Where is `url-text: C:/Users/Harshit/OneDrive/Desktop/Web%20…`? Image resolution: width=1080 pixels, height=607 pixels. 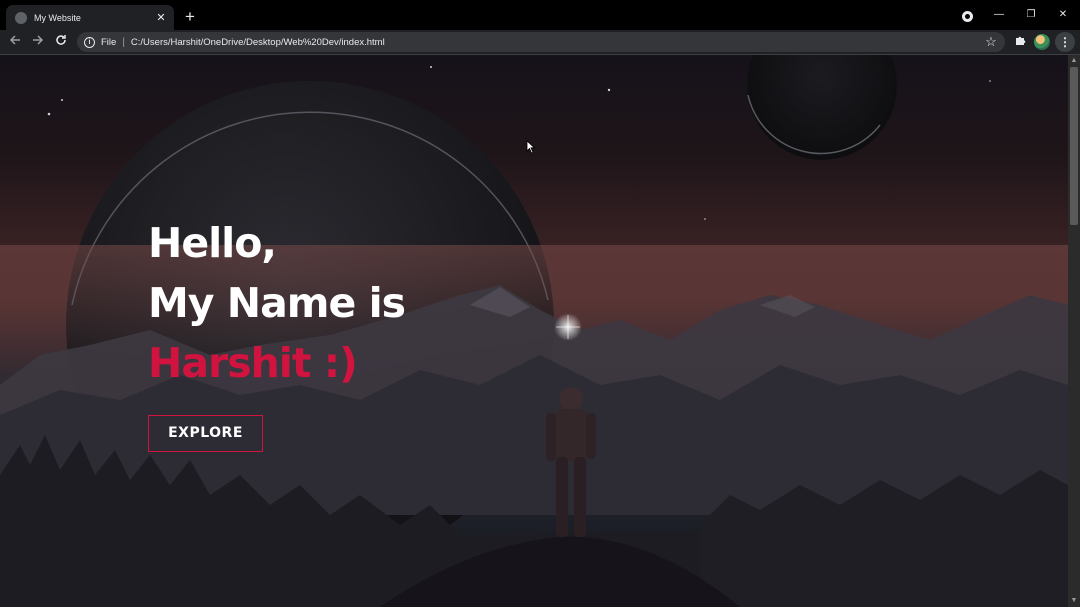 url-text: C:/Users/Harshit/OneDrive/Desktop/Web%20… is located at coordinates (556, 42).